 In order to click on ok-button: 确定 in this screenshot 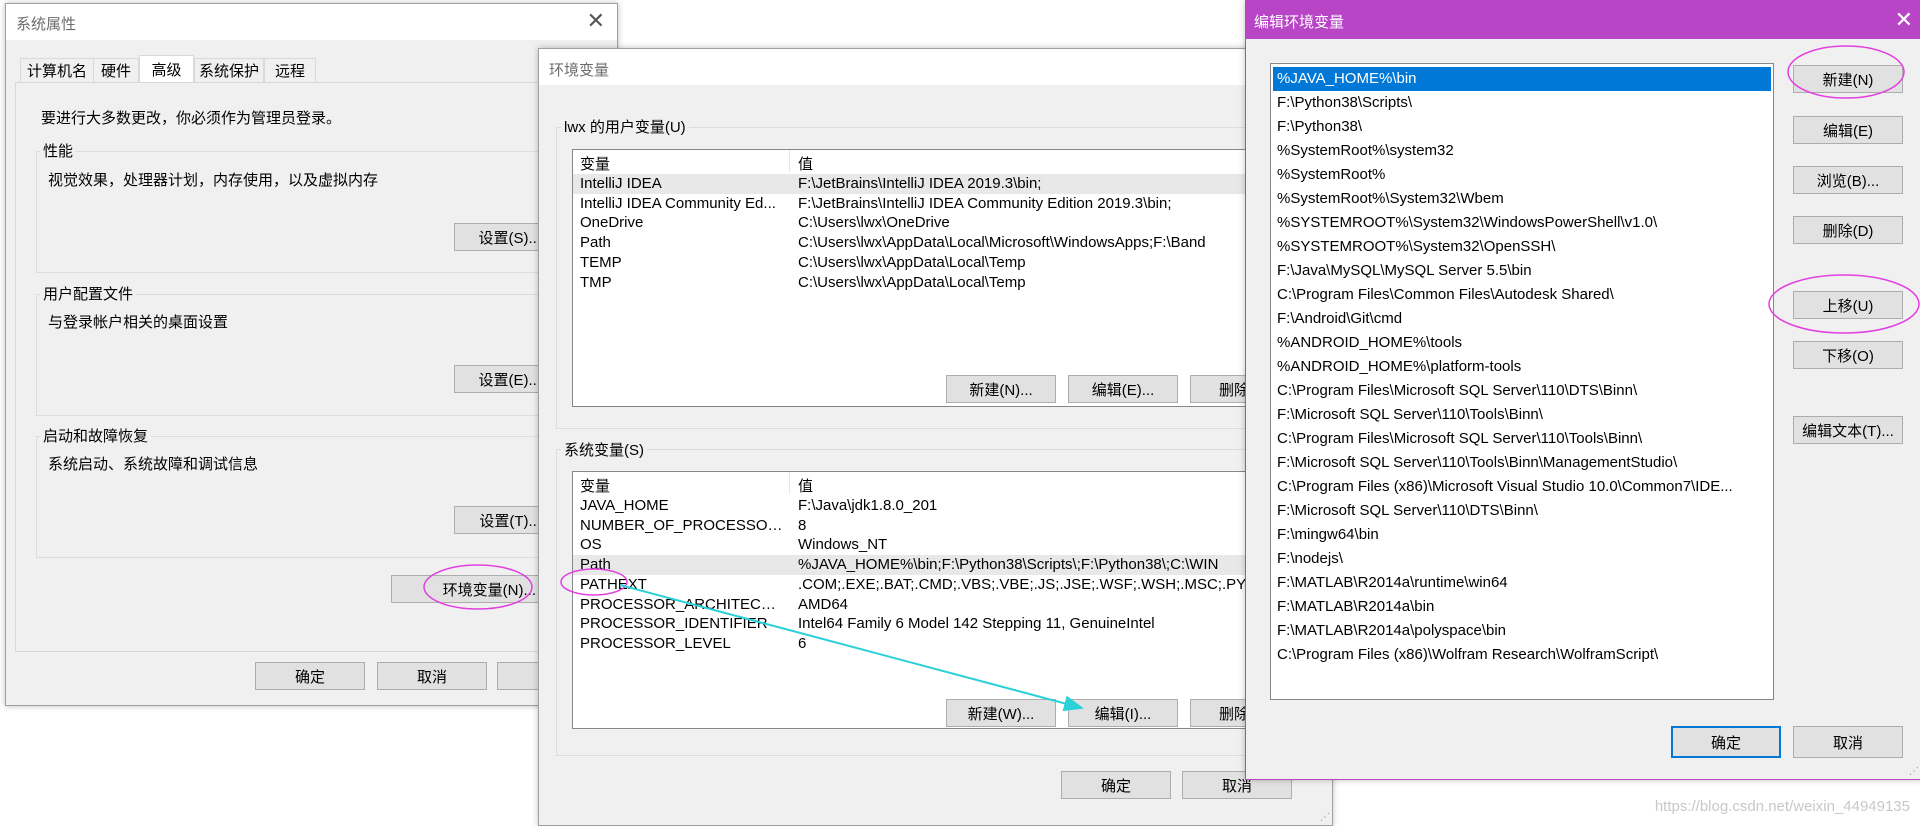, I will do `click(310, 676)`.